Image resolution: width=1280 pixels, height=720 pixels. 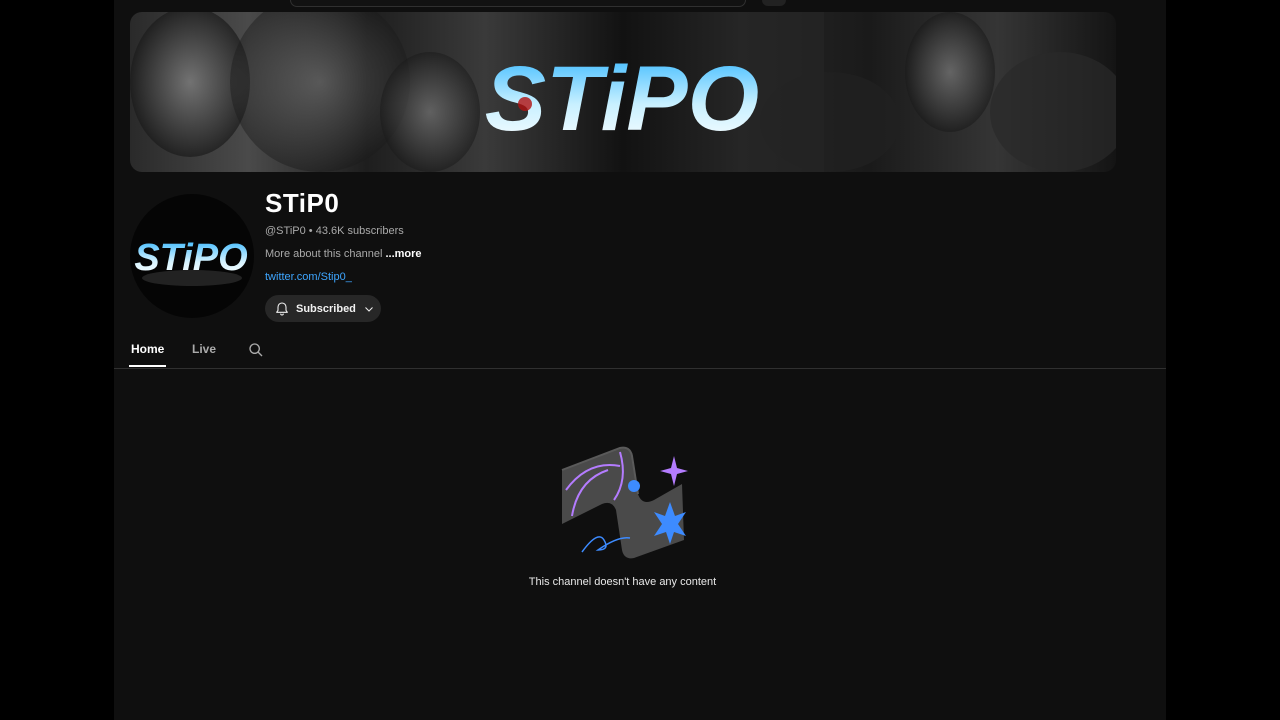 What do you see at coordinates (624, 502) in the screenshot?
I see `empty-content-illustration` at bounding box center [624, 502].